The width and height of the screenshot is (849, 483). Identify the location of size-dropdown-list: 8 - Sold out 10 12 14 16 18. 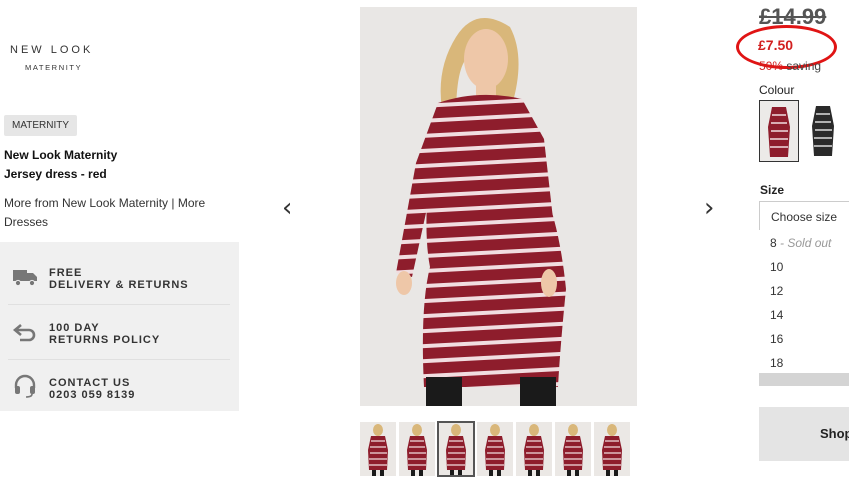
(804, 308).